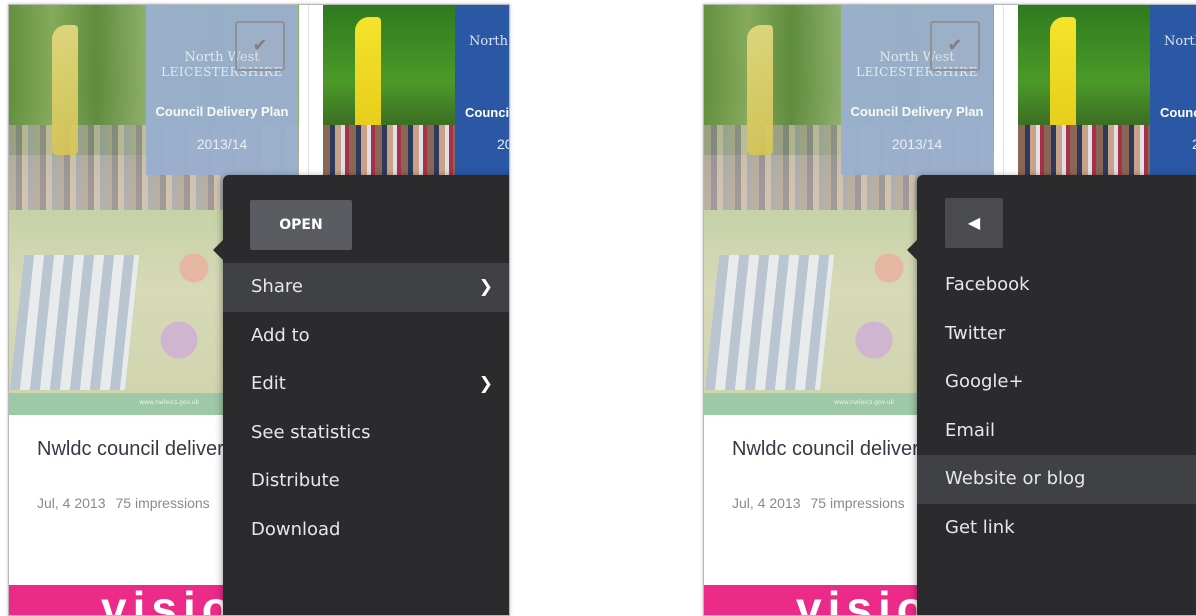  What do you see at coordinates (1056, 285) in the screenshot?
I see `share-item-facebook: Facebook` at bounding box center [1056, 285].